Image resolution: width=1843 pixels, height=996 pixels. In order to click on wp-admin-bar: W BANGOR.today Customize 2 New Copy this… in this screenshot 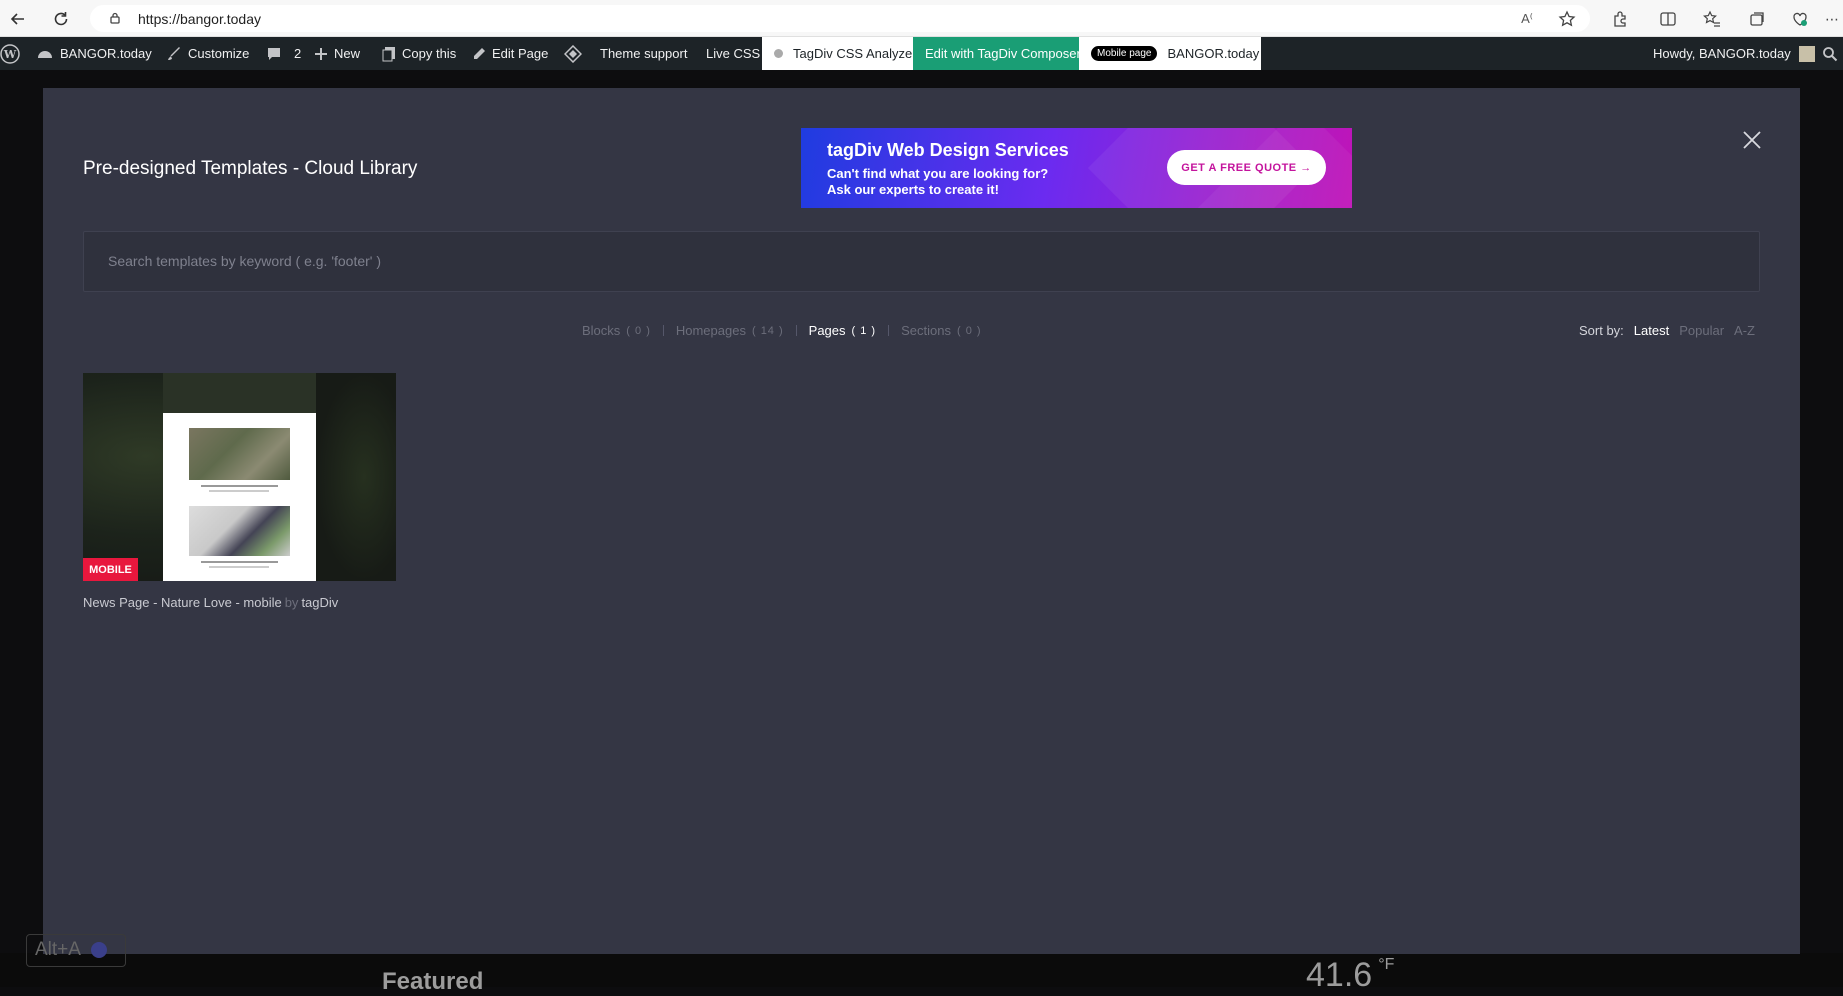, I will do `click(921, 53)`.